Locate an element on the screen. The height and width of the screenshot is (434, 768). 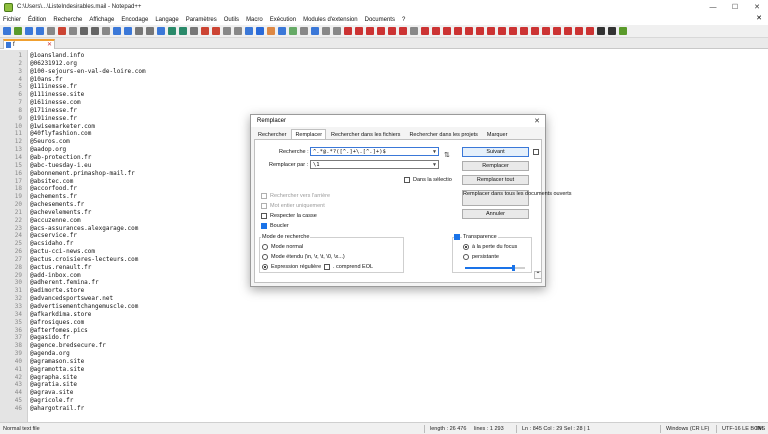
editor-line: 38 @agence.bredsecure.fr is located at coordinates (384, 346).